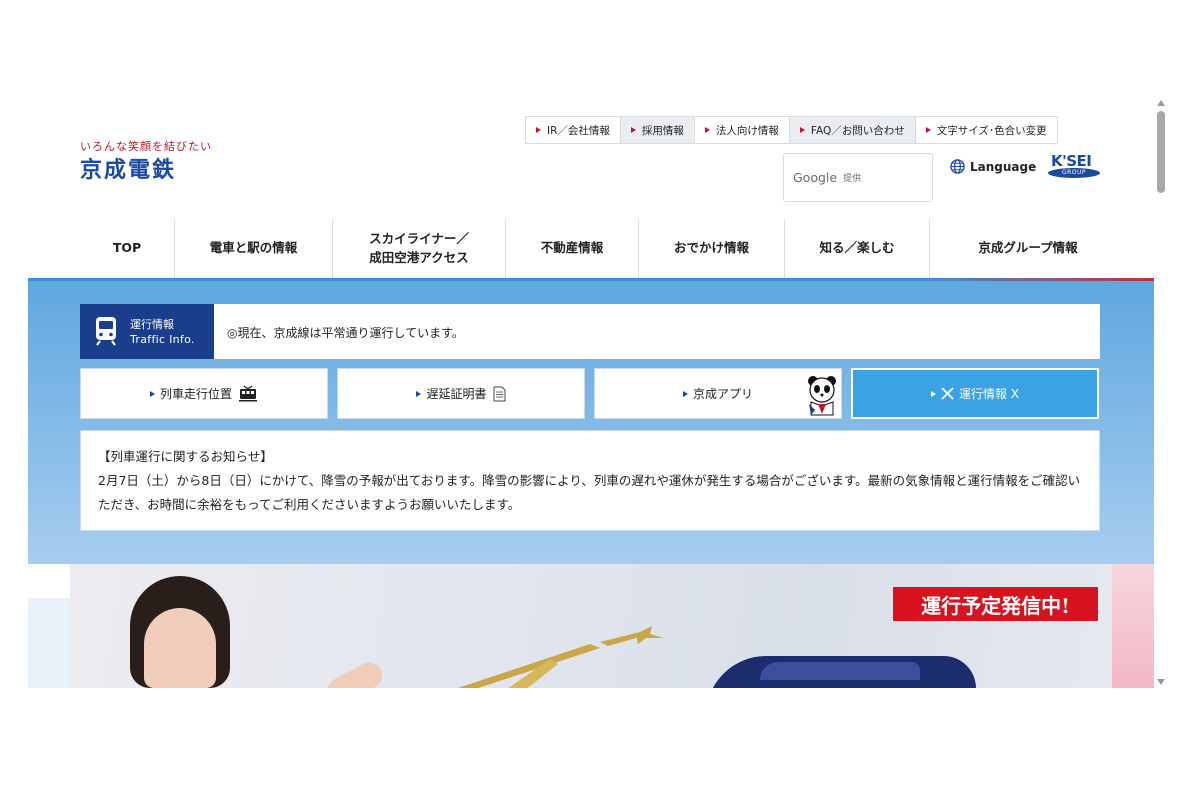 The image size is (1200, 800). I want to click on nav-learn-enjoy: 知る／楽しむ, so click(857, 248).